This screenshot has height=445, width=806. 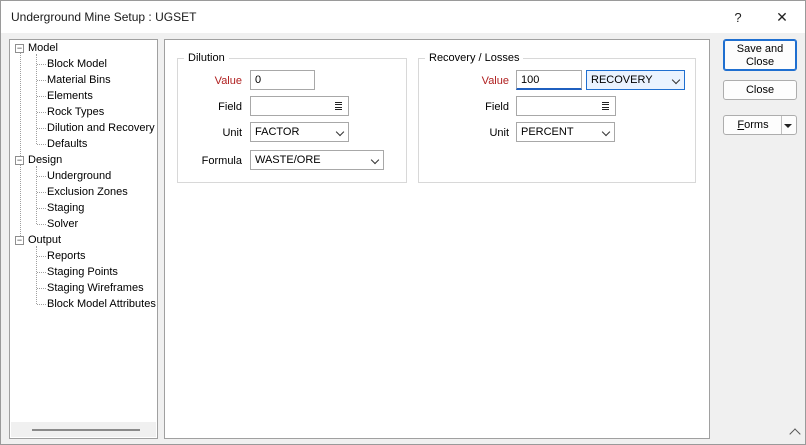 I want to click on tree-item-block-model: Block Model, so click(x=77, y=64).